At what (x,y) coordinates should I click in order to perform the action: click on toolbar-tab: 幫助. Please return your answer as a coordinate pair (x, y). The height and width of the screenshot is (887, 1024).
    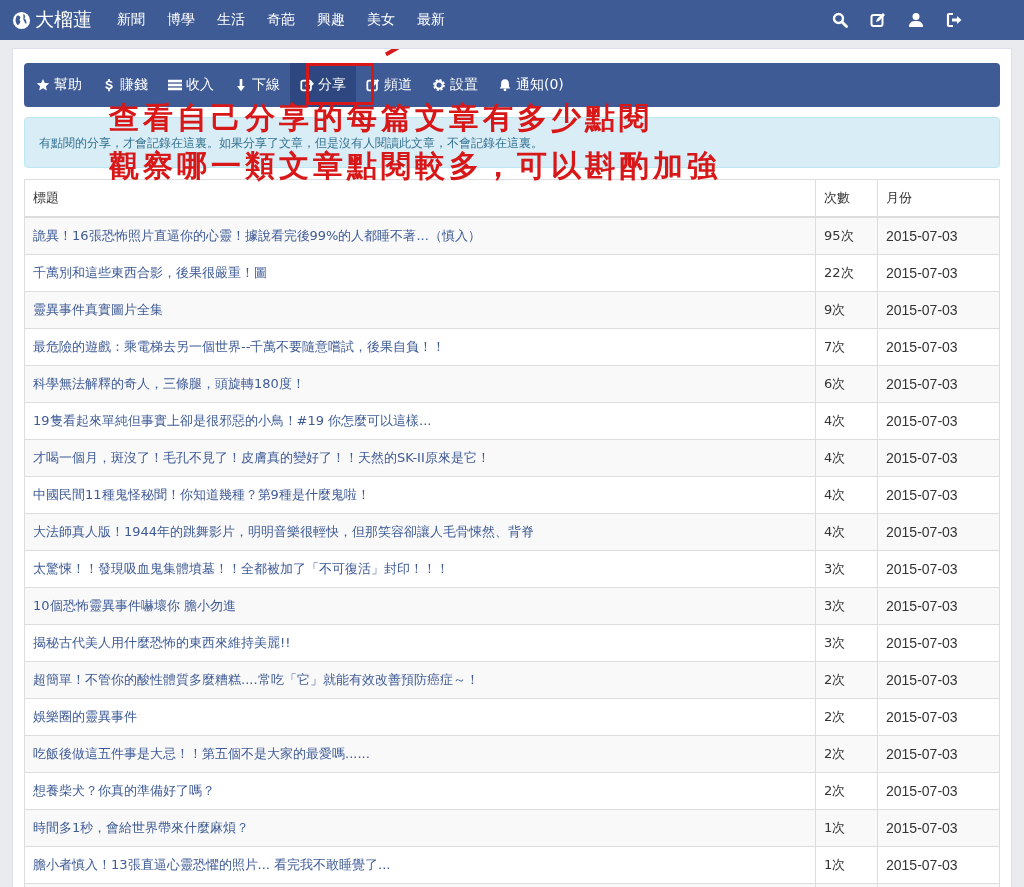
    Looking at the image, I should click on (59, 85).